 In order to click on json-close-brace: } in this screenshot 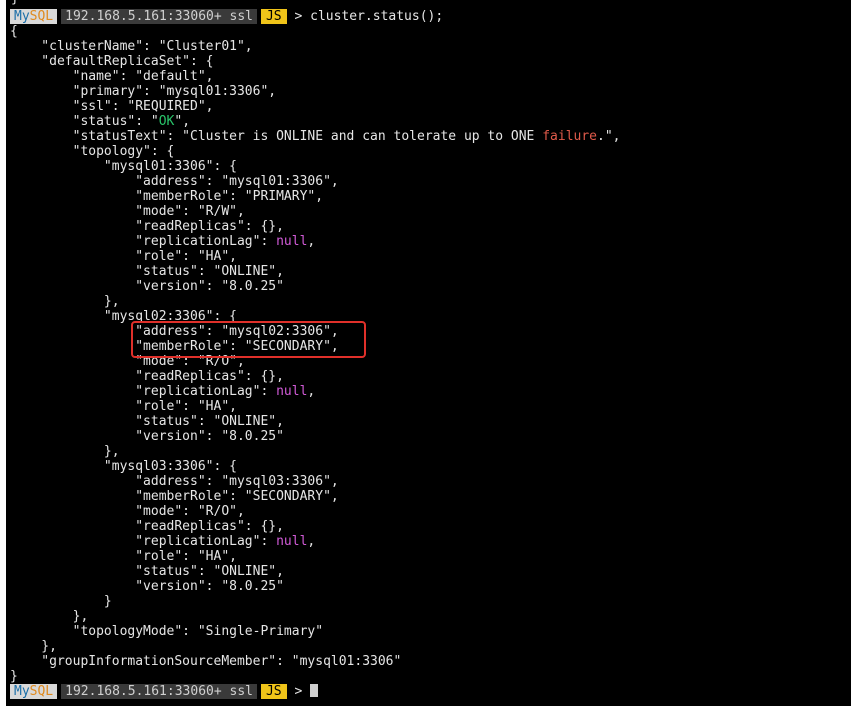, I will do `click(14, 676)`.